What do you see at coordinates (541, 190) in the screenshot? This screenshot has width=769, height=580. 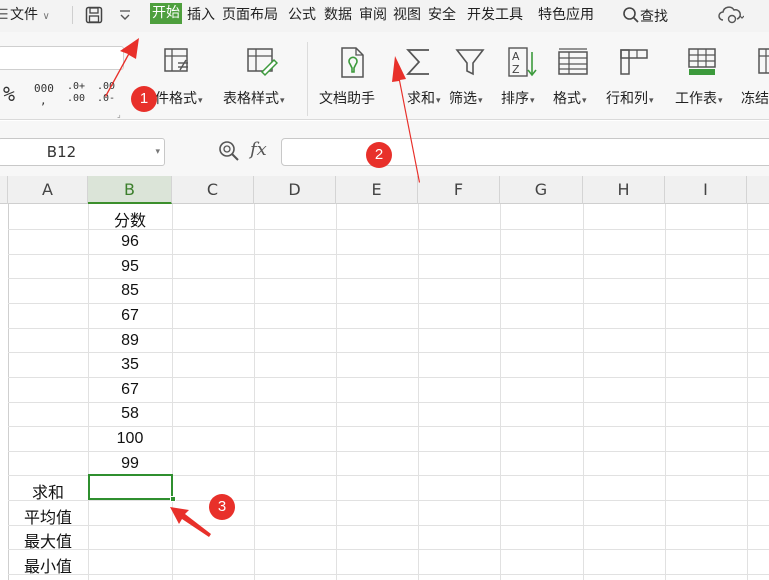 I see `column-header-g: G` at bounding box center [541, 190].